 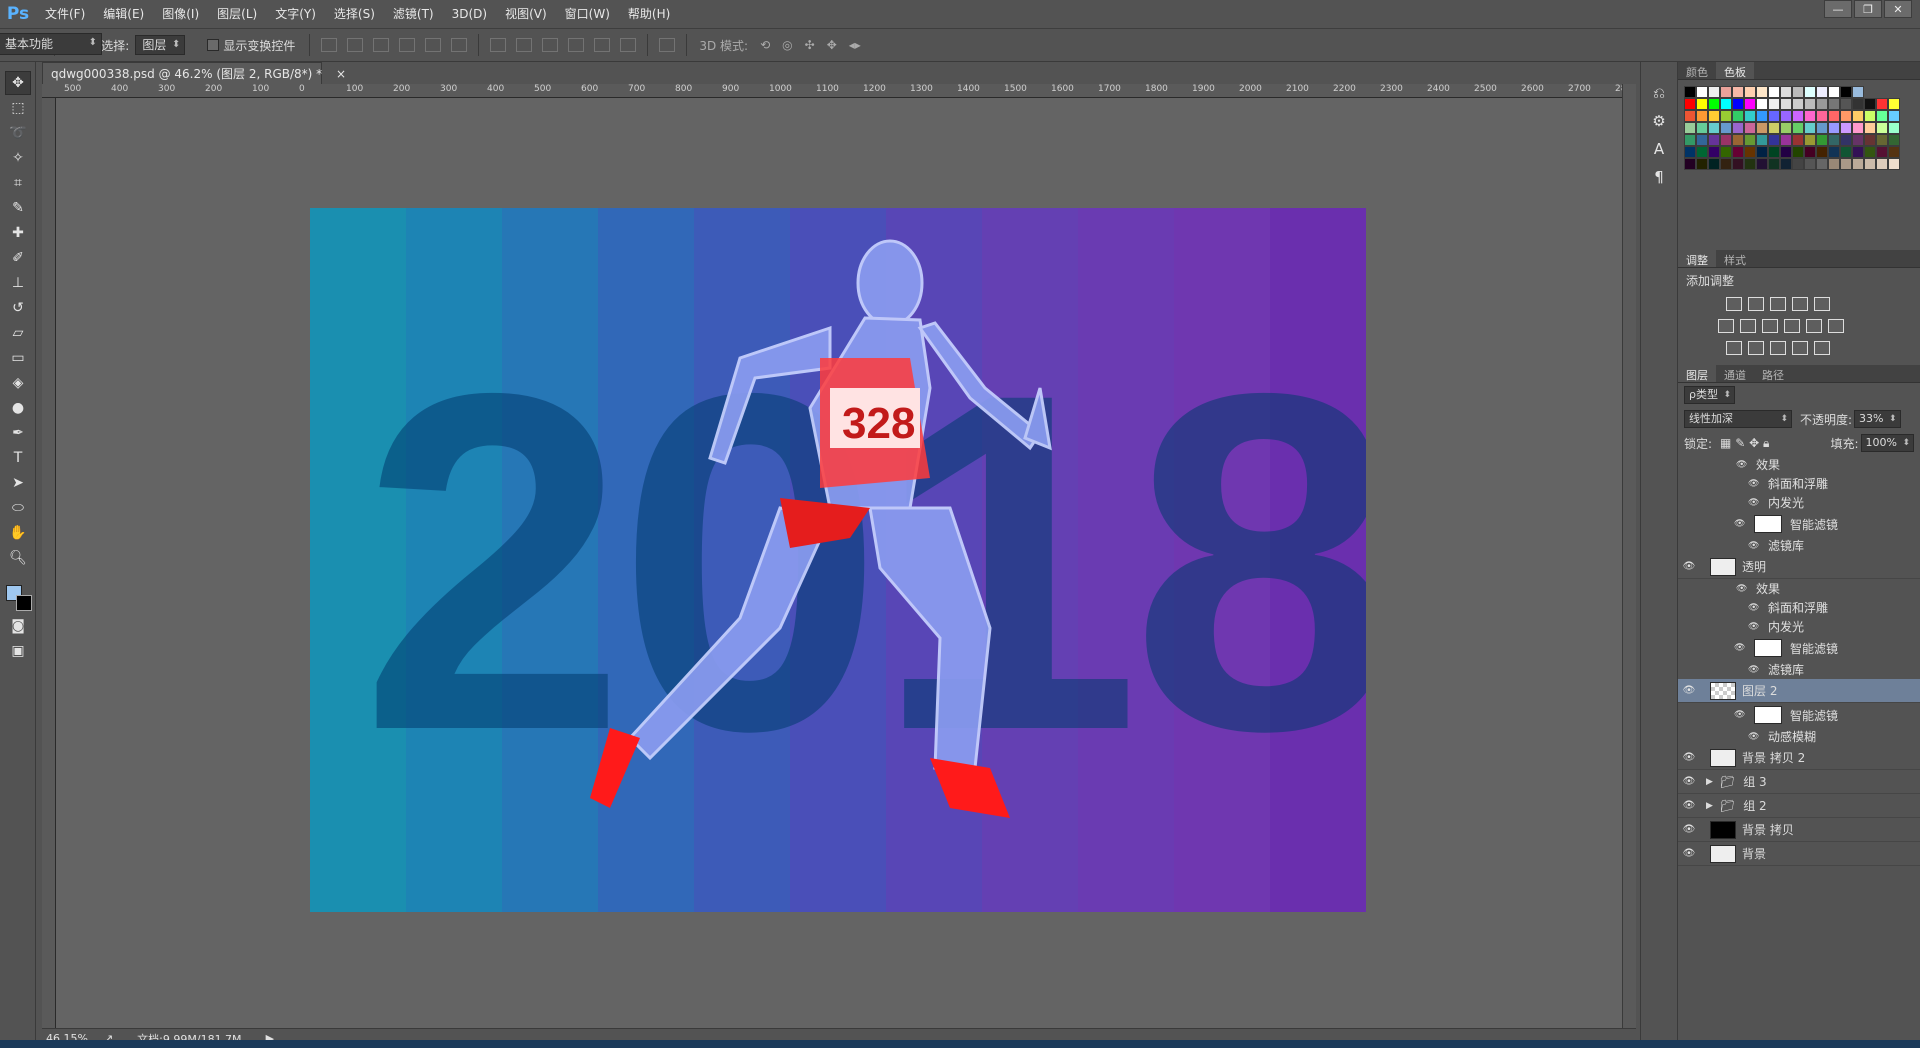 What do you see at coordinates (18, 208) in the screenshot?
I see `eyedropper-tool-icon: ✎` at bounding box center [18, 208].